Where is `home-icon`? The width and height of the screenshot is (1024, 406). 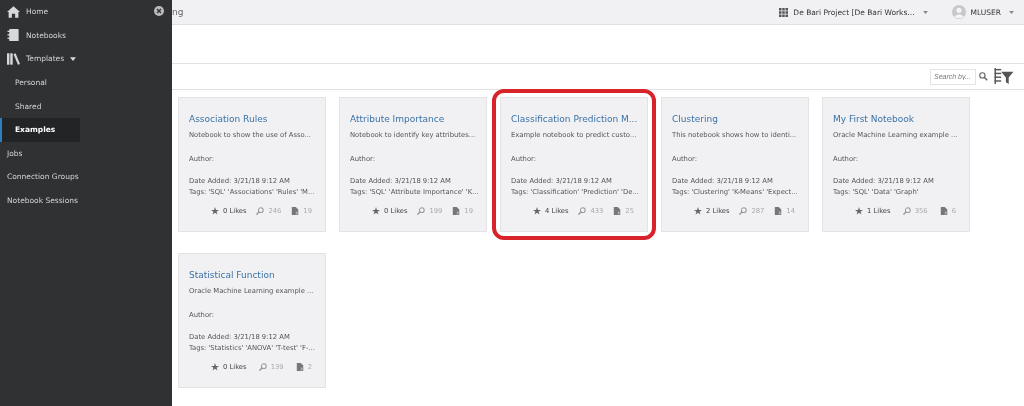 home-icon is located at coordinates (13, 11).